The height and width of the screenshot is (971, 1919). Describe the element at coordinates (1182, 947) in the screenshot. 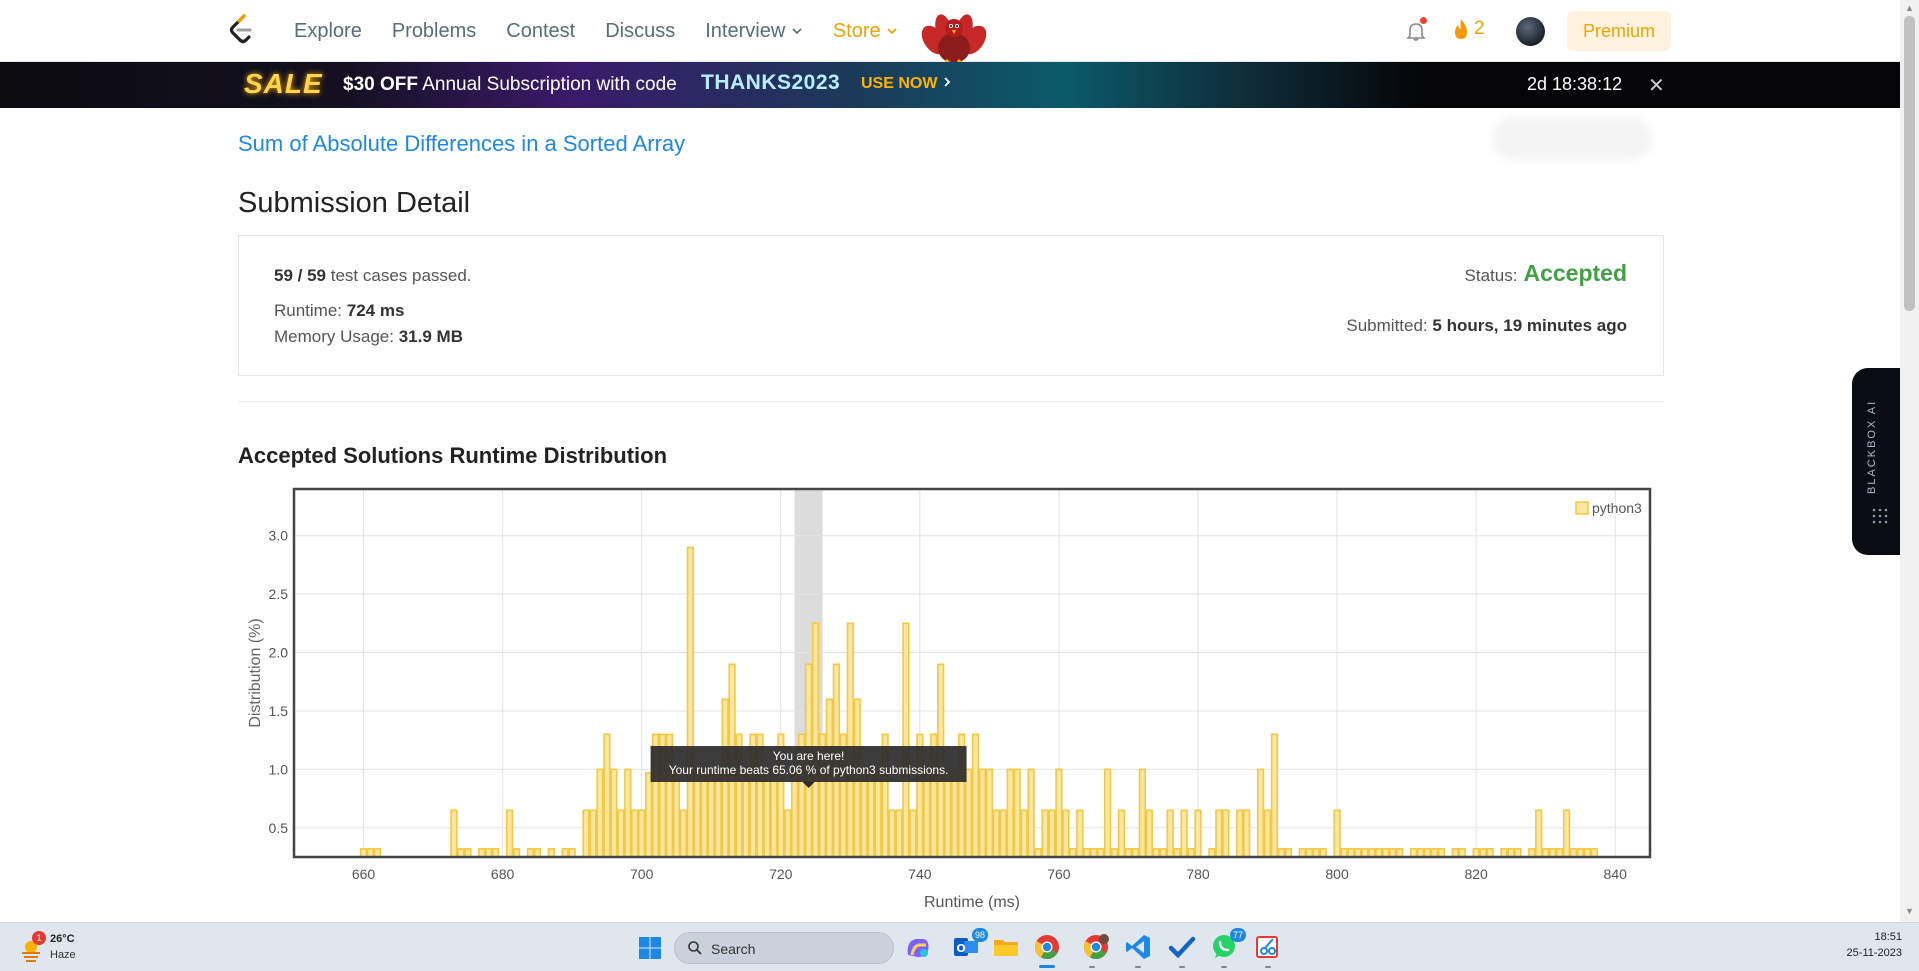

I see `todo-icon` at that location.